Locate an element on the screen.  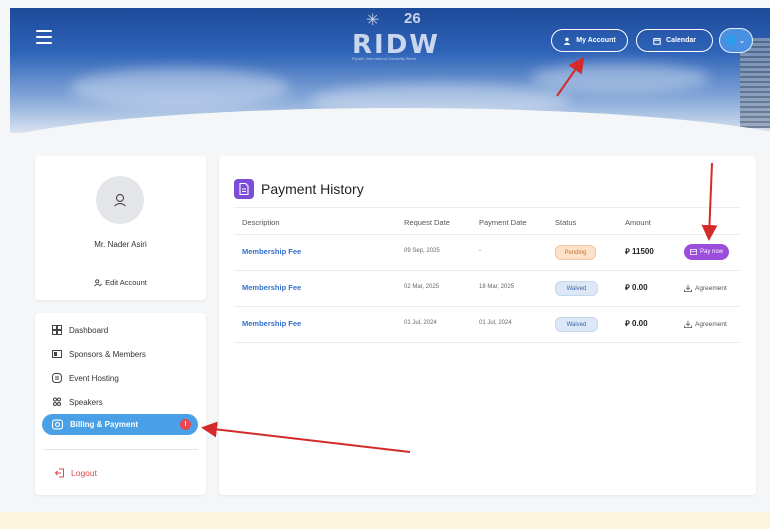
globe-icon: 🌐 is located at coordinates (731, 40).